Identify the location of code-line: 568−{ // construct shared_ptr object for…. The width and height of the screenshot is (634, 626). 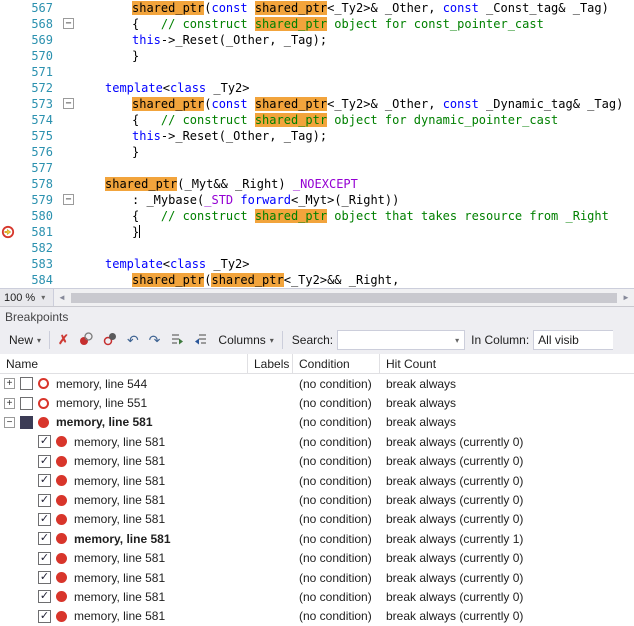
(317, 24).